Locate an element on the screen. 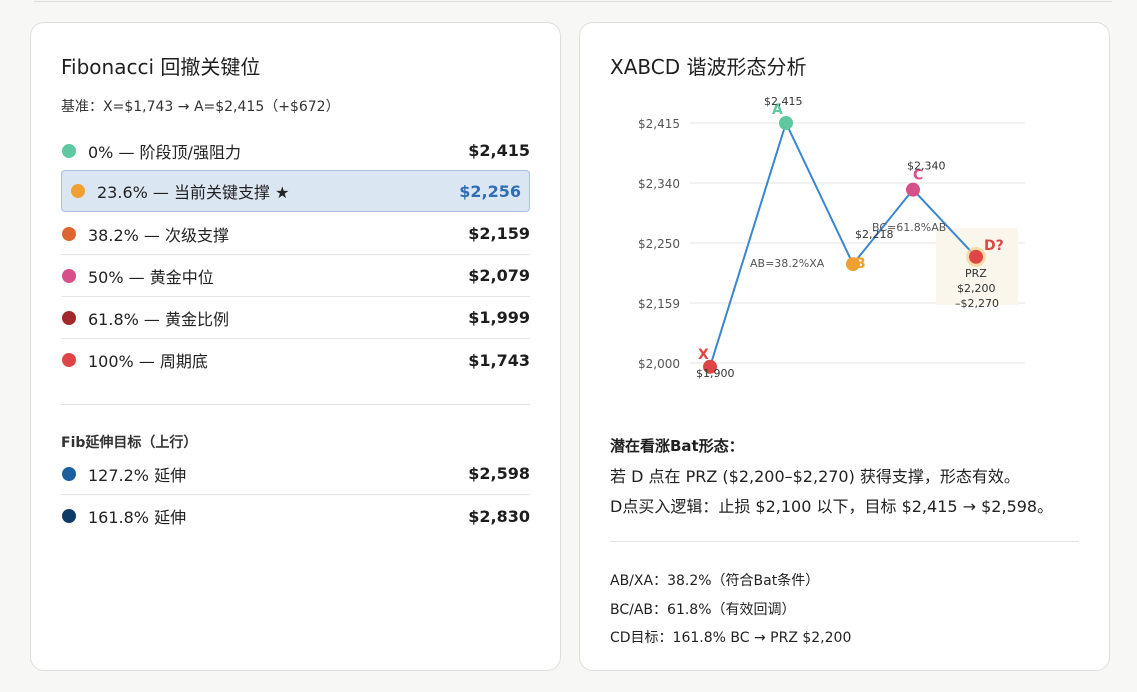 This screenshot has width=1137, height=692. point-name-label: X is located at coordinates (703, 355).